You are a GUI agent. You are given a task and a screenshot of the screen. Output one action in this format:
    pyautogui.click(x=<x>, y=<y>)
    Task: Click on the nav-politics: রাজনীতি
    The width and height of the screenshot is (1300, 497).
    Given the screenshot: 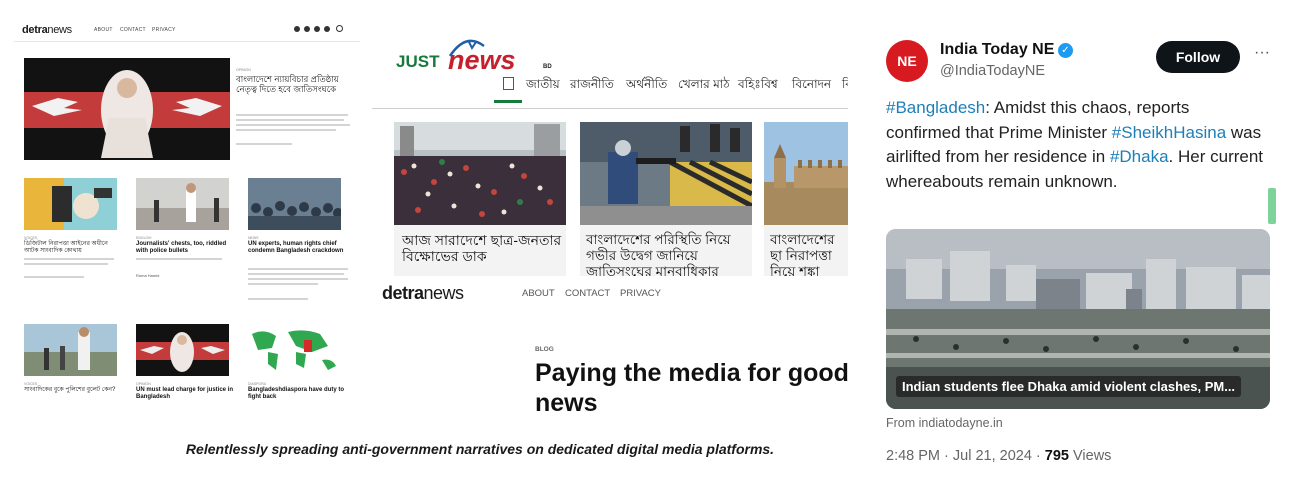 What is the action you would take?
    pyautogui.click(x=592, y=86)
    